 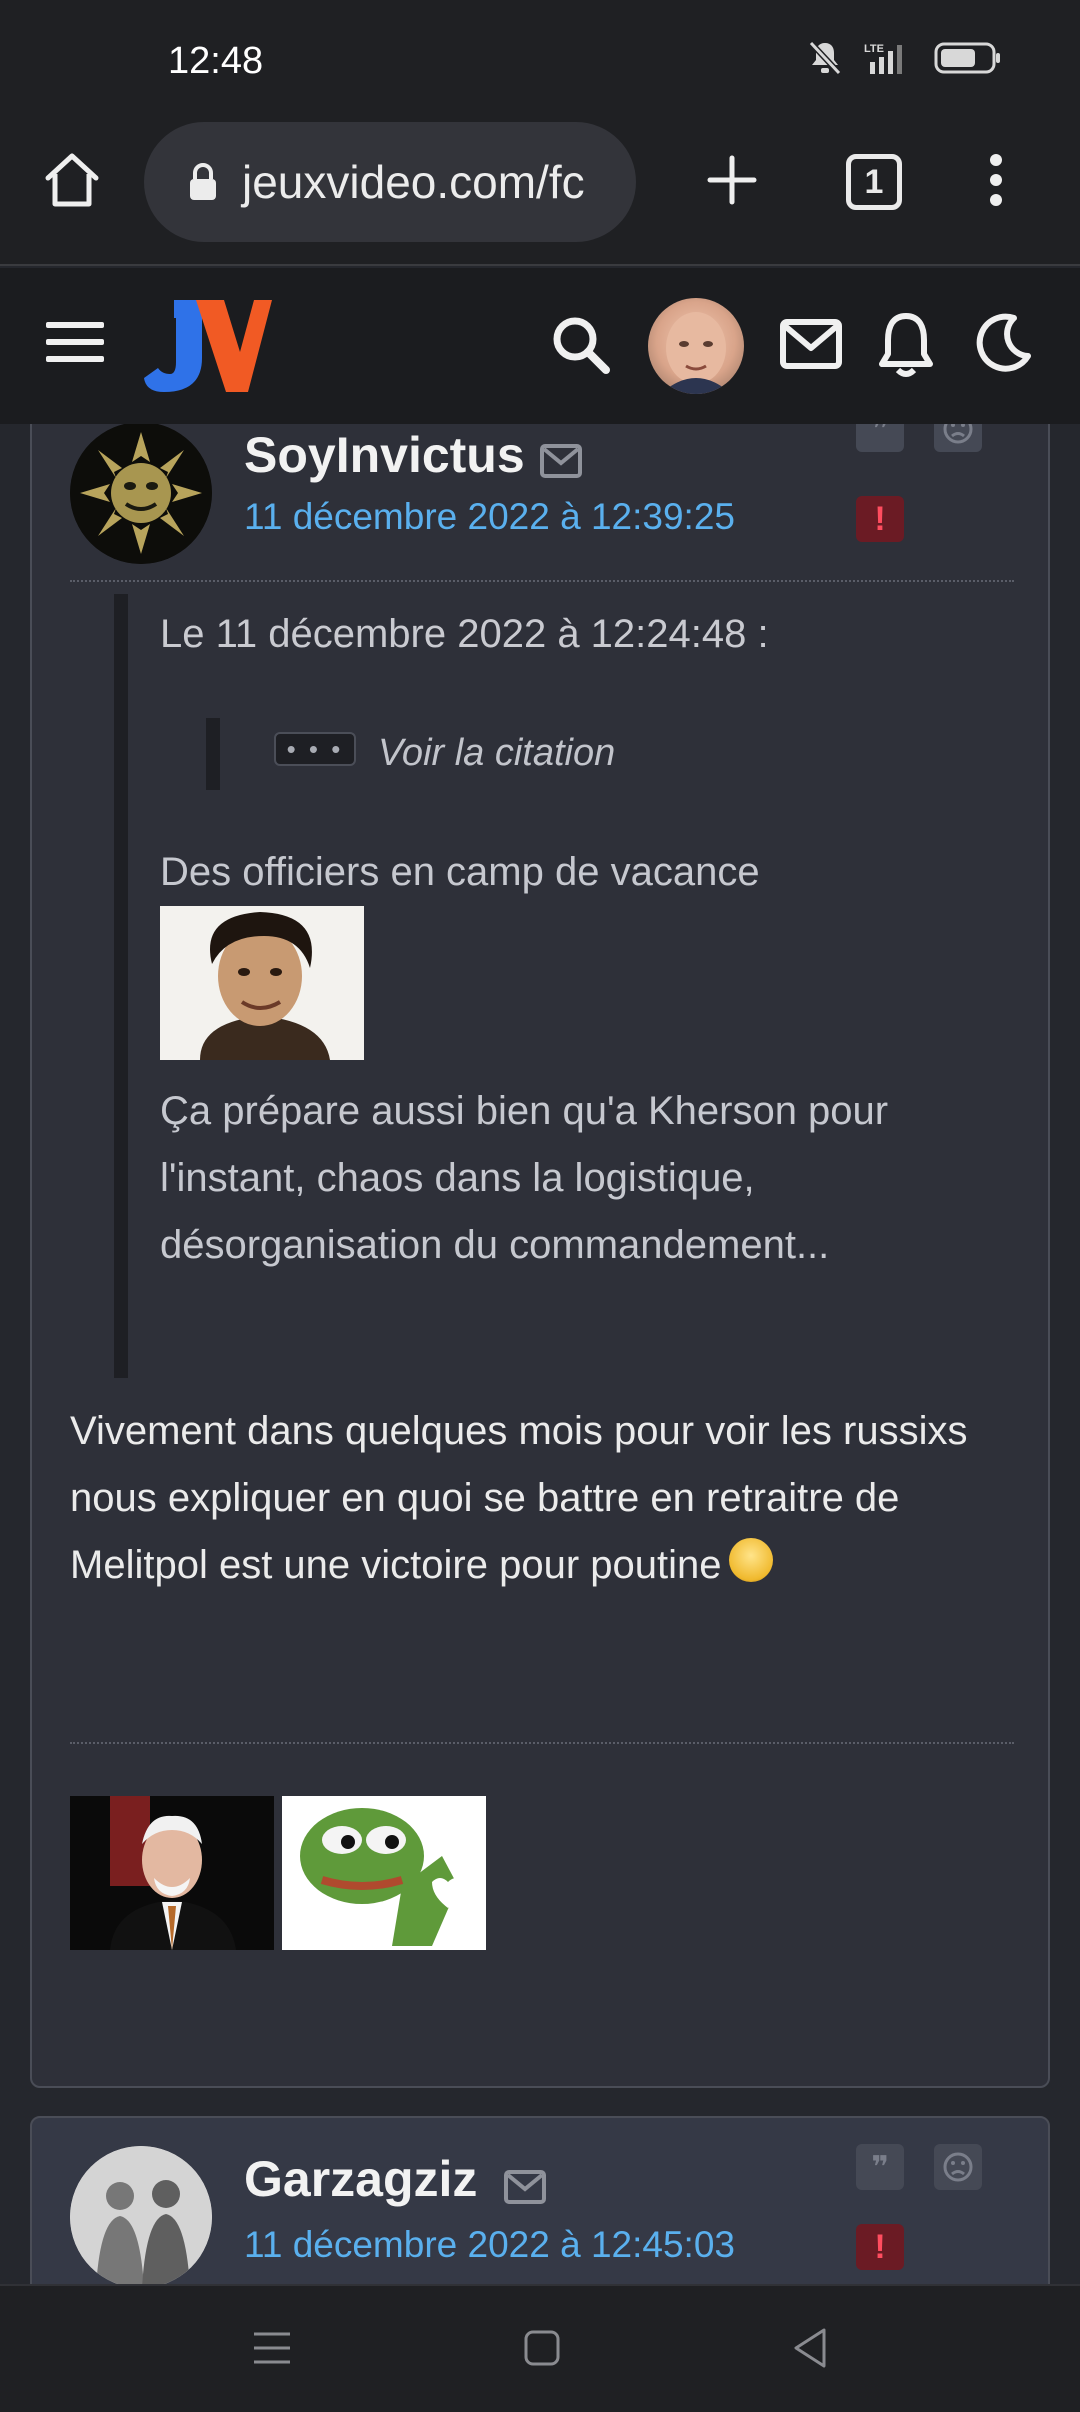 What do you see at coordinates (825, 58) in the screenshot?
I see `bell-muted-icon` at bounding box center [825, 58].